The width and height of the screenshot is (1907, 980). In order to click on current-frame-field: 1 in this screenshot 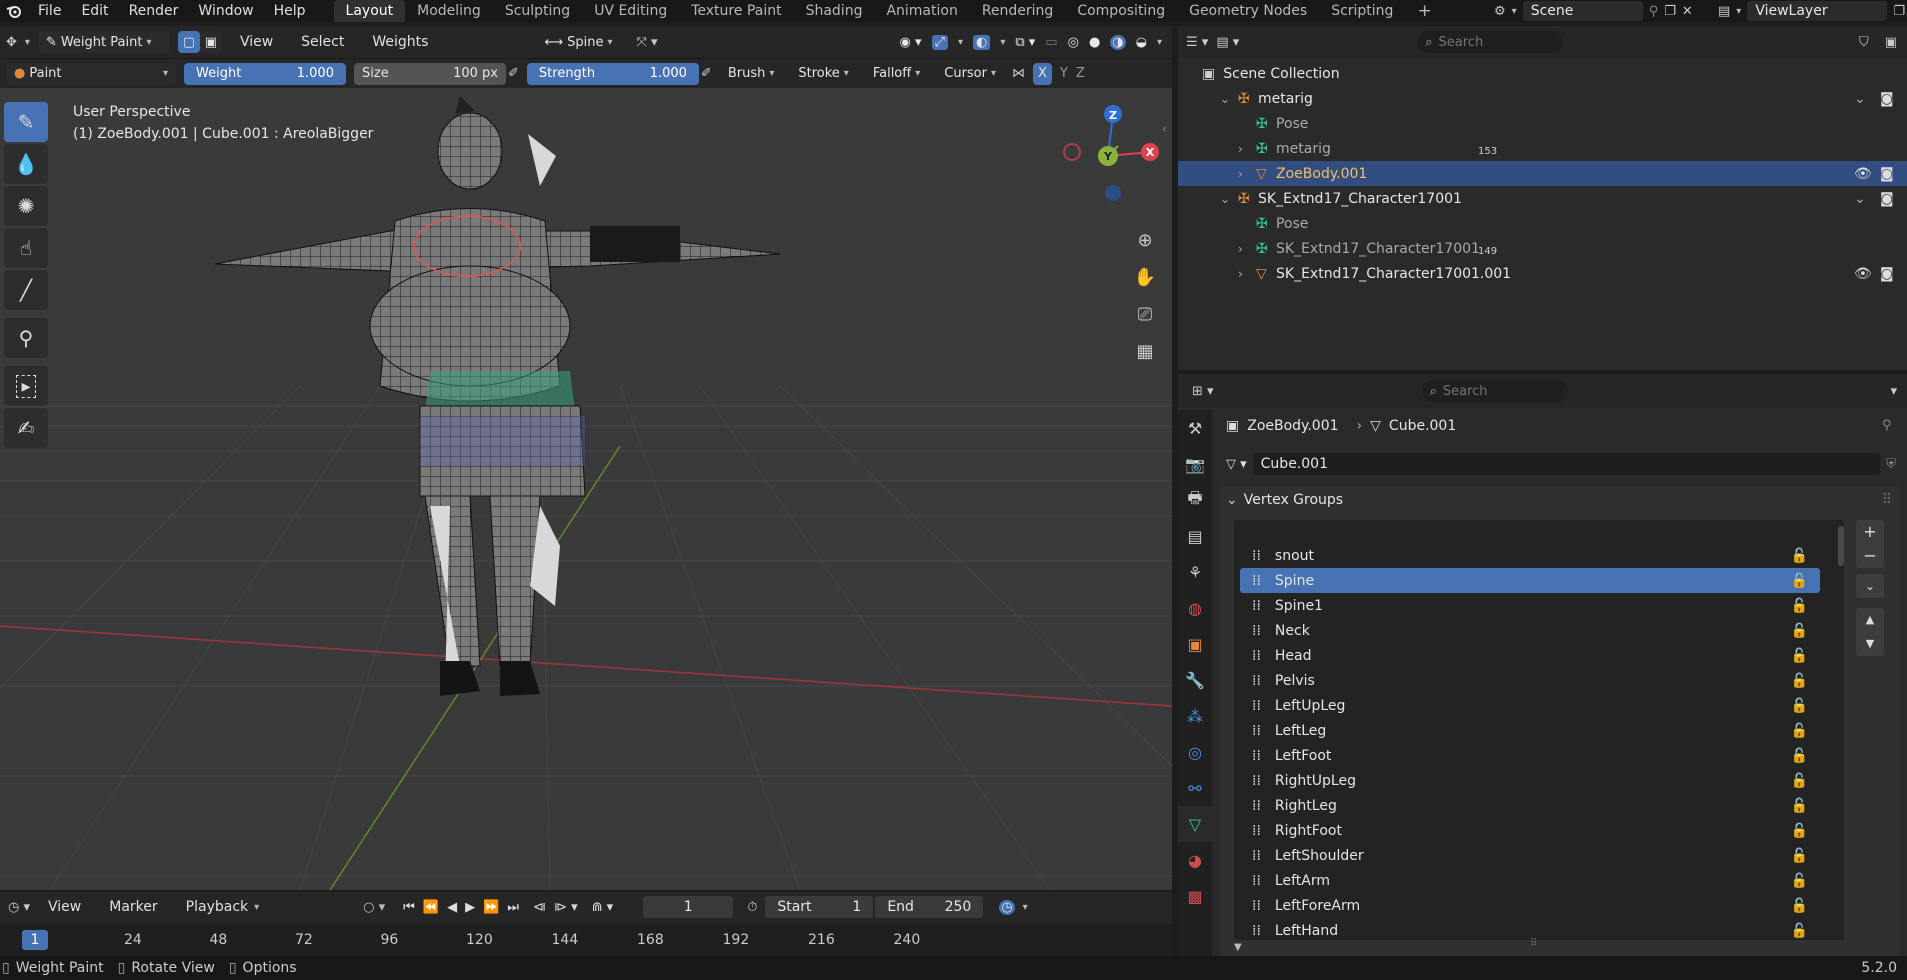, I will do `click(688, 907)`.